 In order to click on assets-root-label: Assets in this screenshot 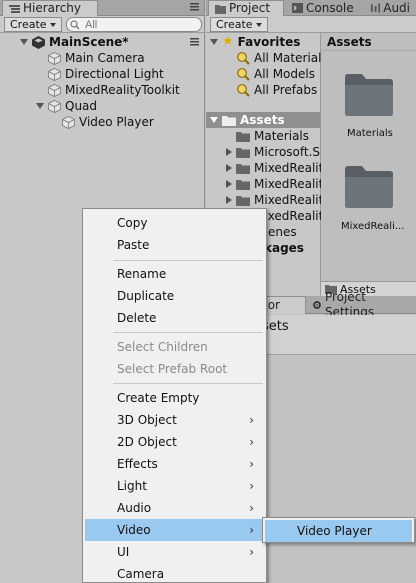, I will do `click(262, 120)`.